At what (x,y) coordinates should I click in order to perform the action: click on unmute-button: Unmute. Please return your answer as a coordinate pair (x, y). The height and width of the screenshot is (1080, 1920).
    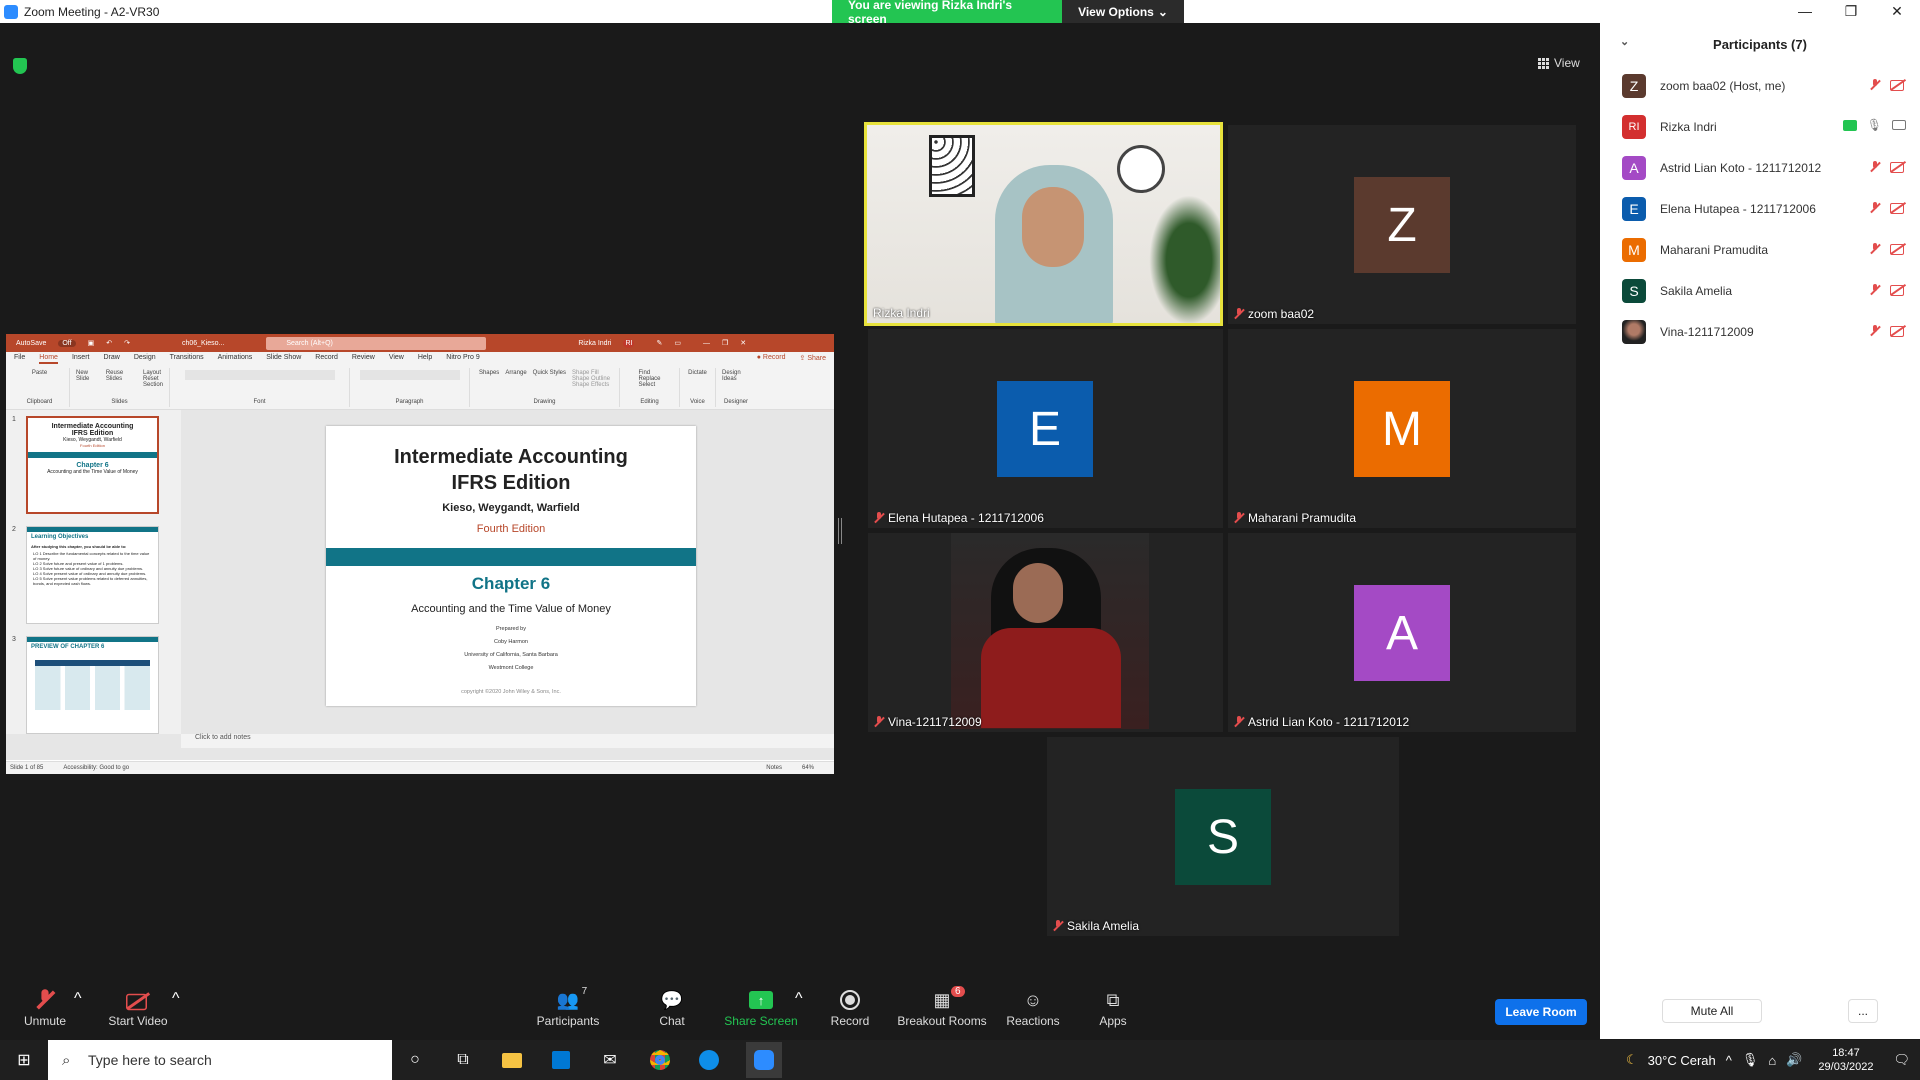
    Looking at the image, I should click on (45, 1007).